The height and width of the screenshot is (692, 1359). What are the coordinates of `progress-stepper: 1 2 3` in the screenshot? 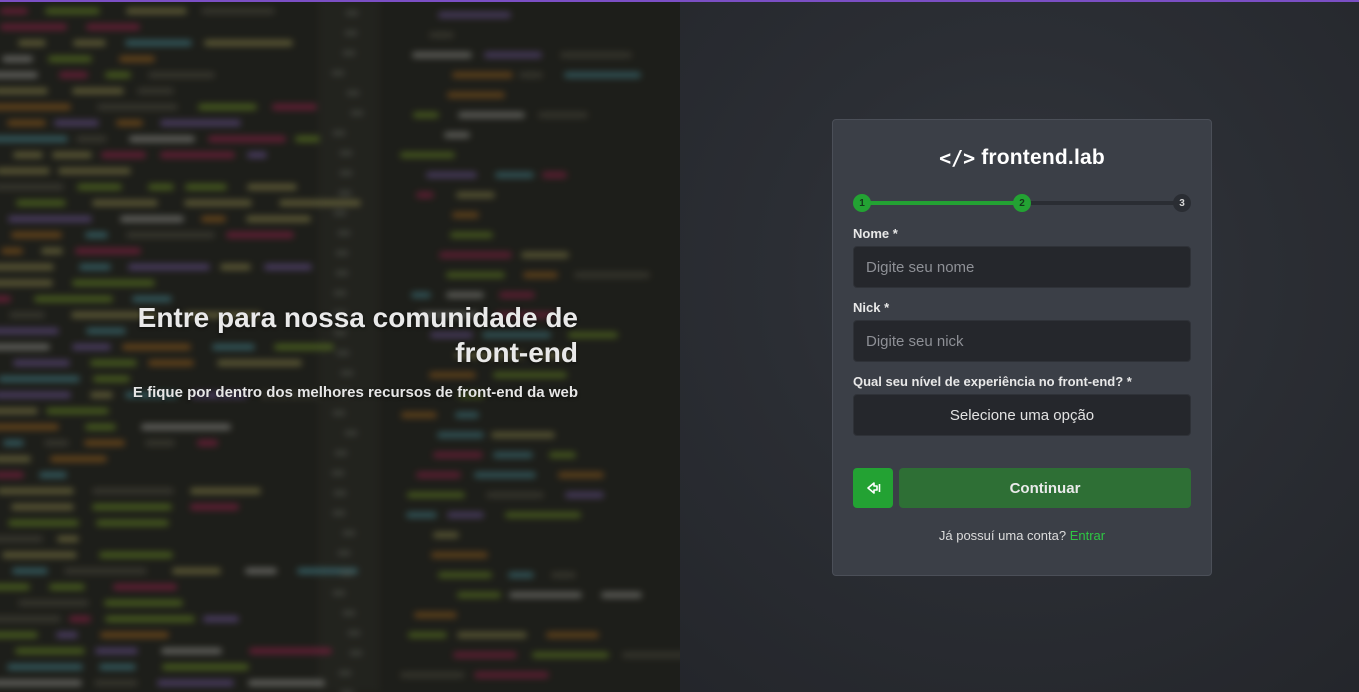 It's located at (1022, 204).